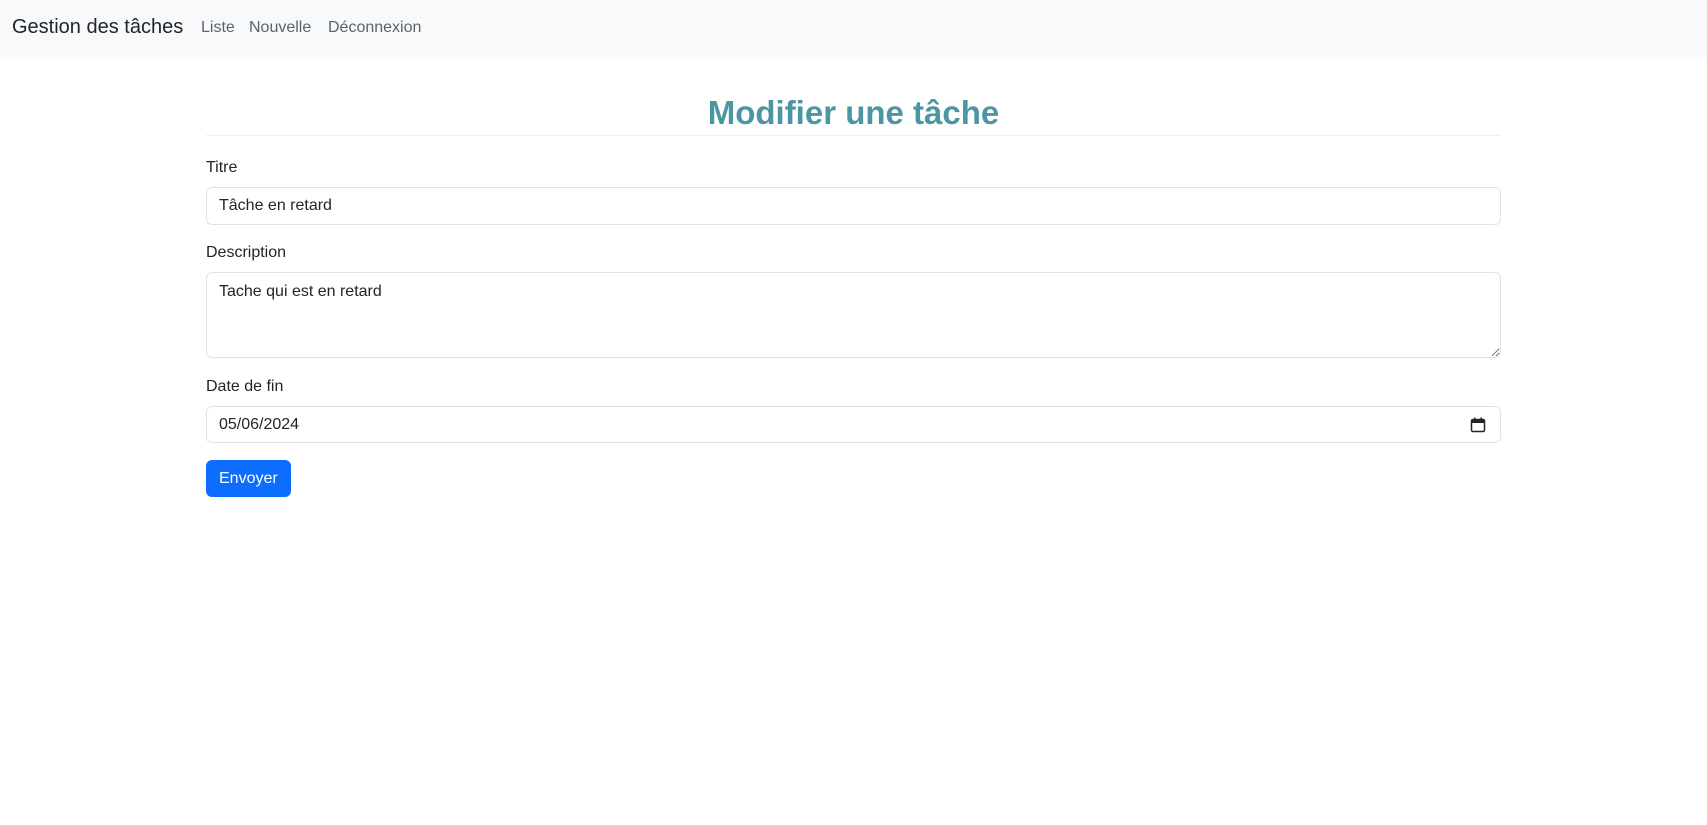 The height and width of the screenshot is (825, 1707). I want to click on date-fin-input: 05/06/2024, so click(853, 424).